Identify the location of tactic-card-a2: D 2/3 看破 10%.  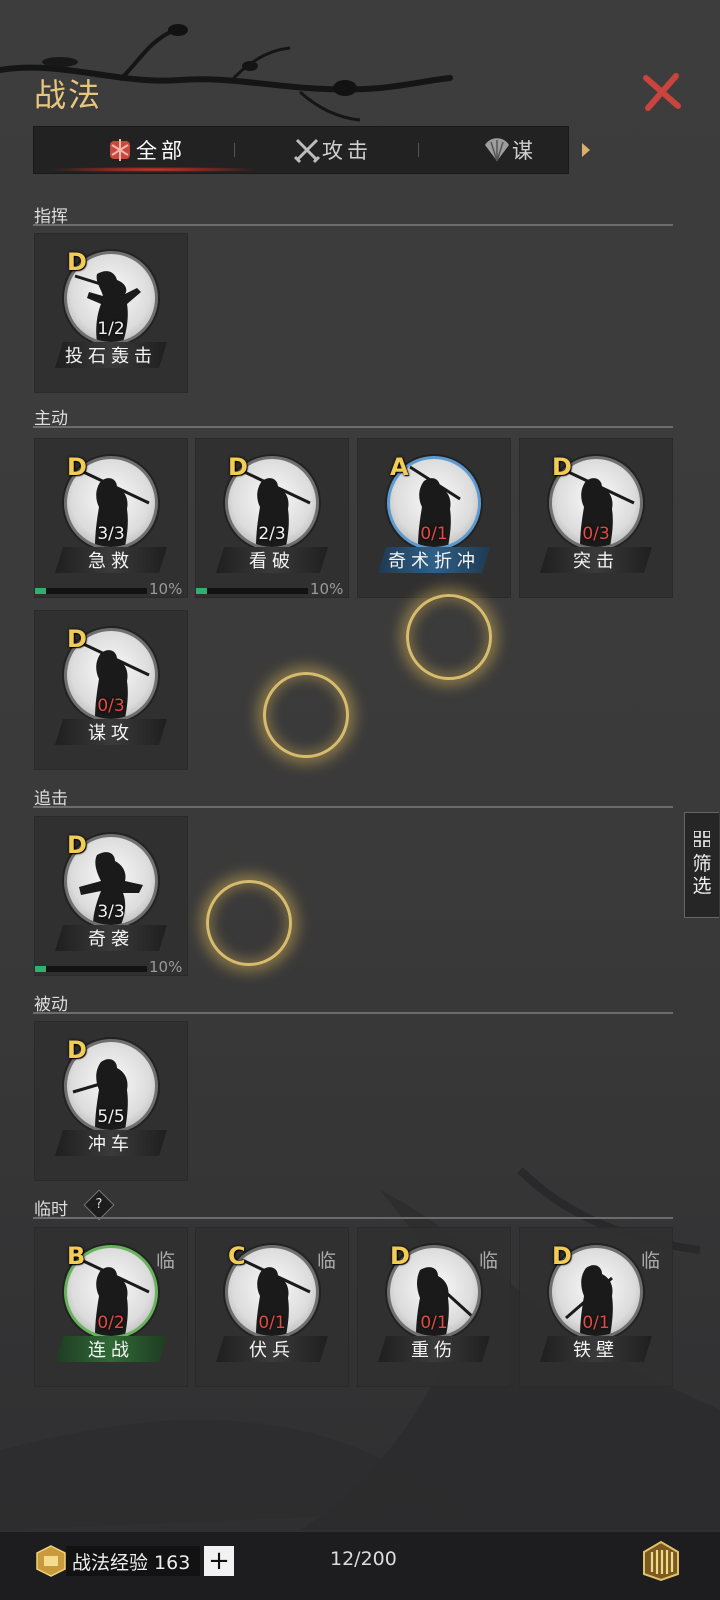
(272, 518).